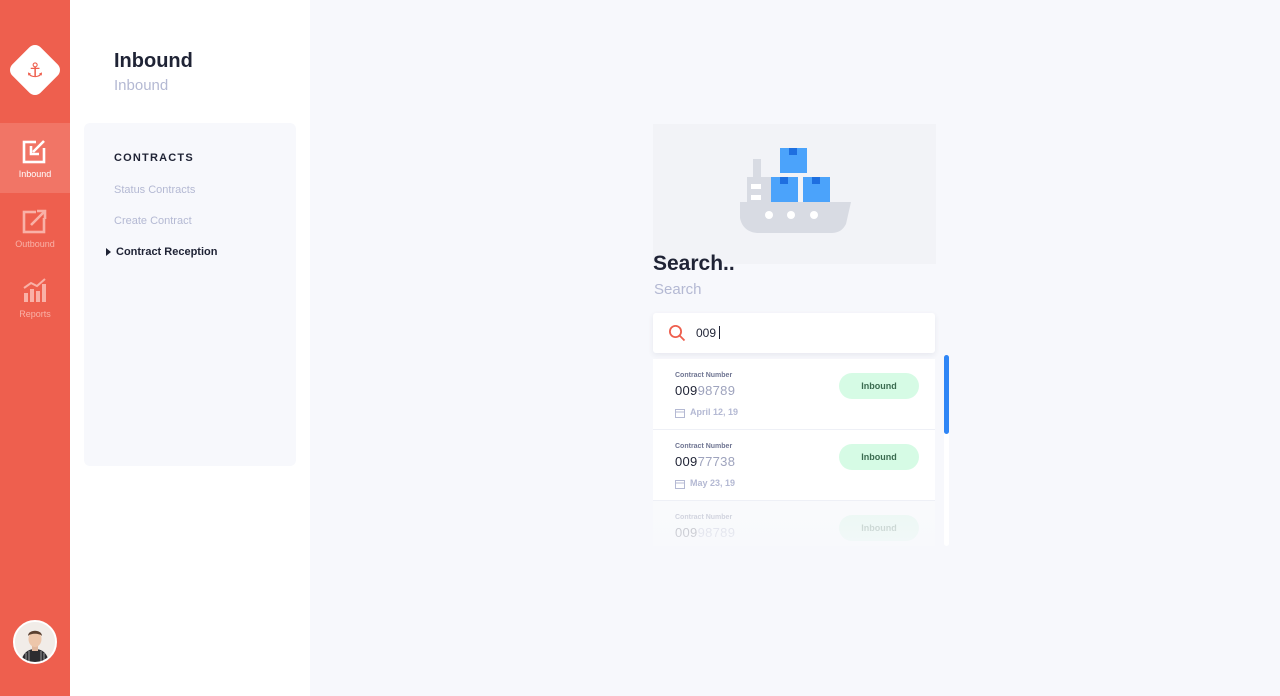 The height and width of the screenshot is (696, 1280). Describe the element at coordinates (719, 332) in the screenshot. I see `text-cursor` at that location.